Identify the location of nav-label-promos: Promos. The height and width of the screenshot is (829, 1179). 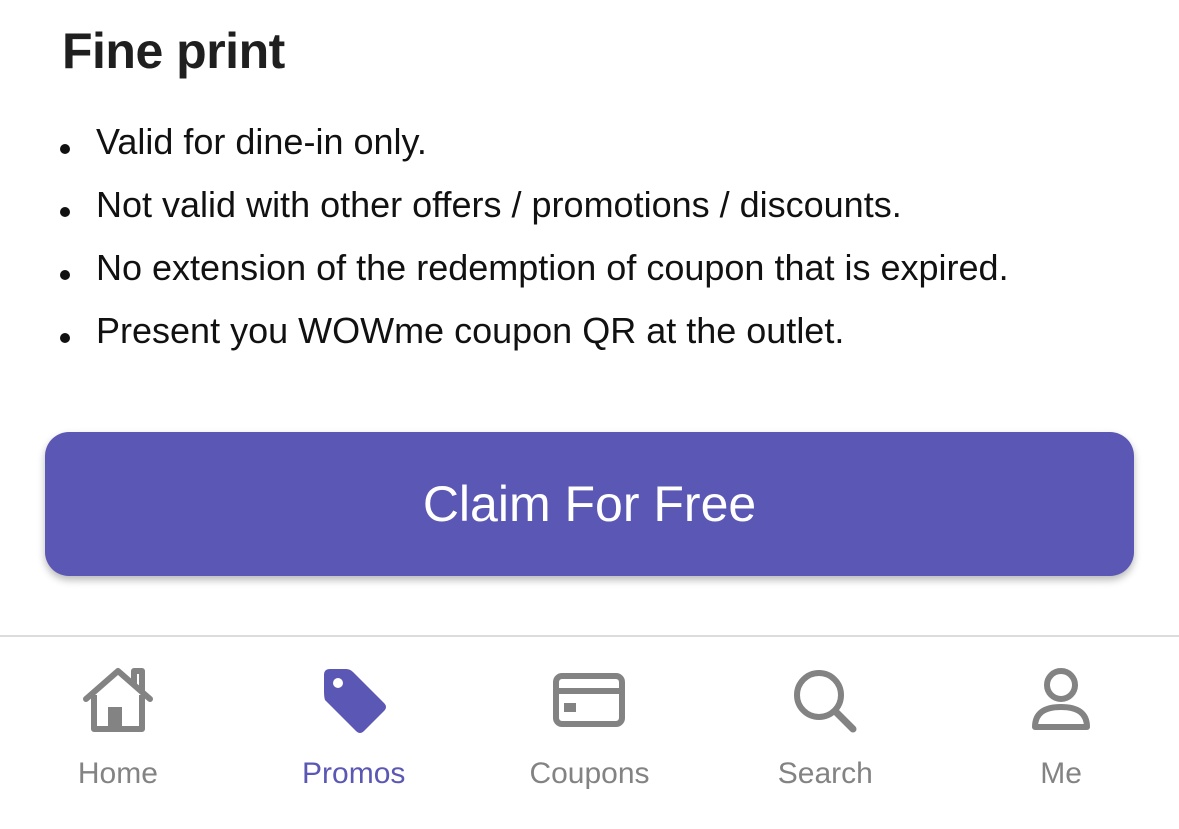
(354, 773).